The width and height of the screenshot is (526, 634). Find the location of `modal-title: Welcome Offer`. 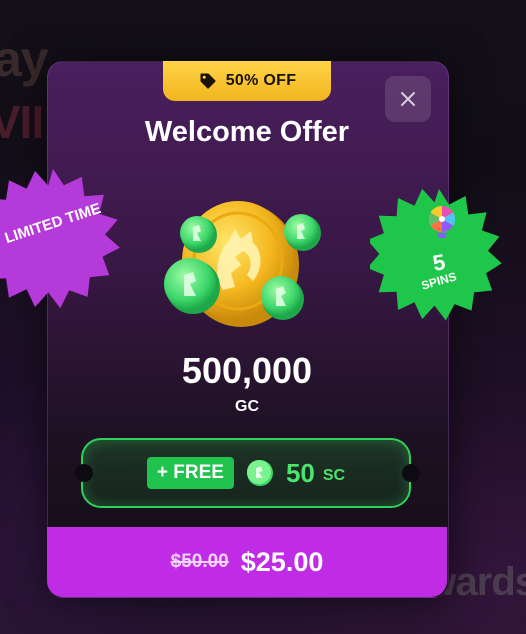

modal-title: Welcome Offer is located at coordinates (247, 132).